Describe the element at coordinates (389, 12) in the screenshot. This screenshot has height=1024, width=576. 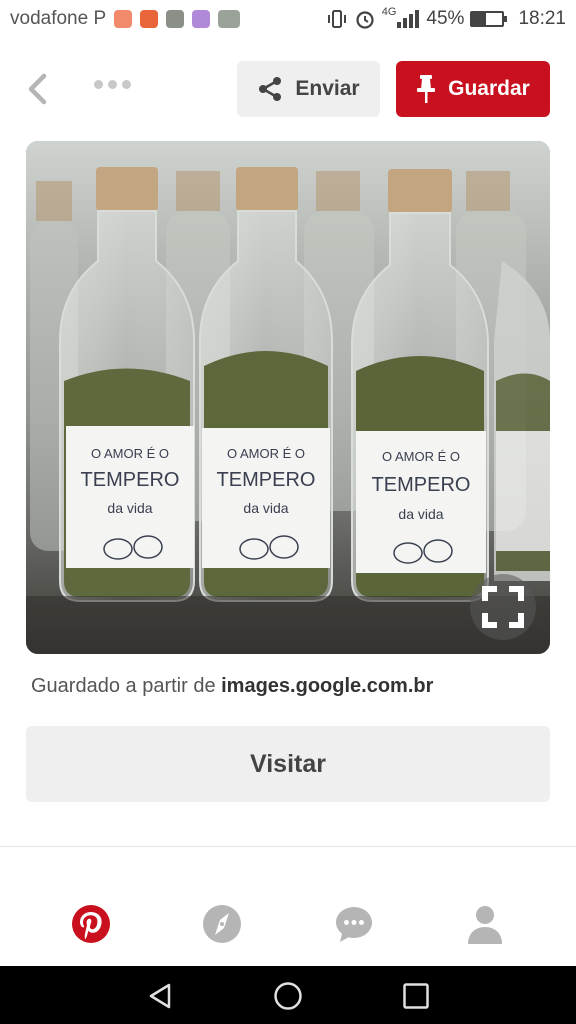
I see `network-type: 4G` at that location.